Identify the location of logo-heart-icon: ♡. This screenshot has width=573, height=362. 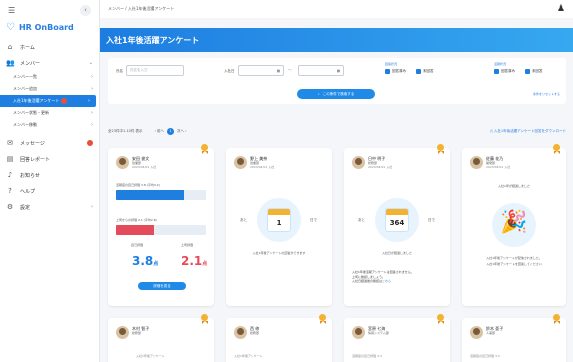
(10, 27).